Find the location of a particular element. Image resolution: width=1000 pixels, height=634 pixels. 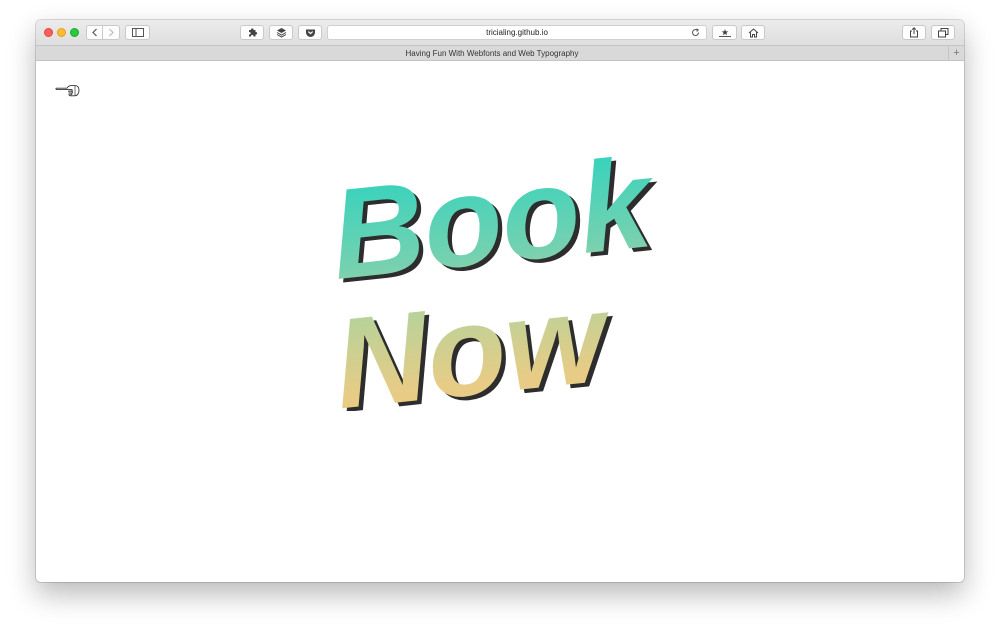

sidebar-icon is located at coordinates (137, 32).